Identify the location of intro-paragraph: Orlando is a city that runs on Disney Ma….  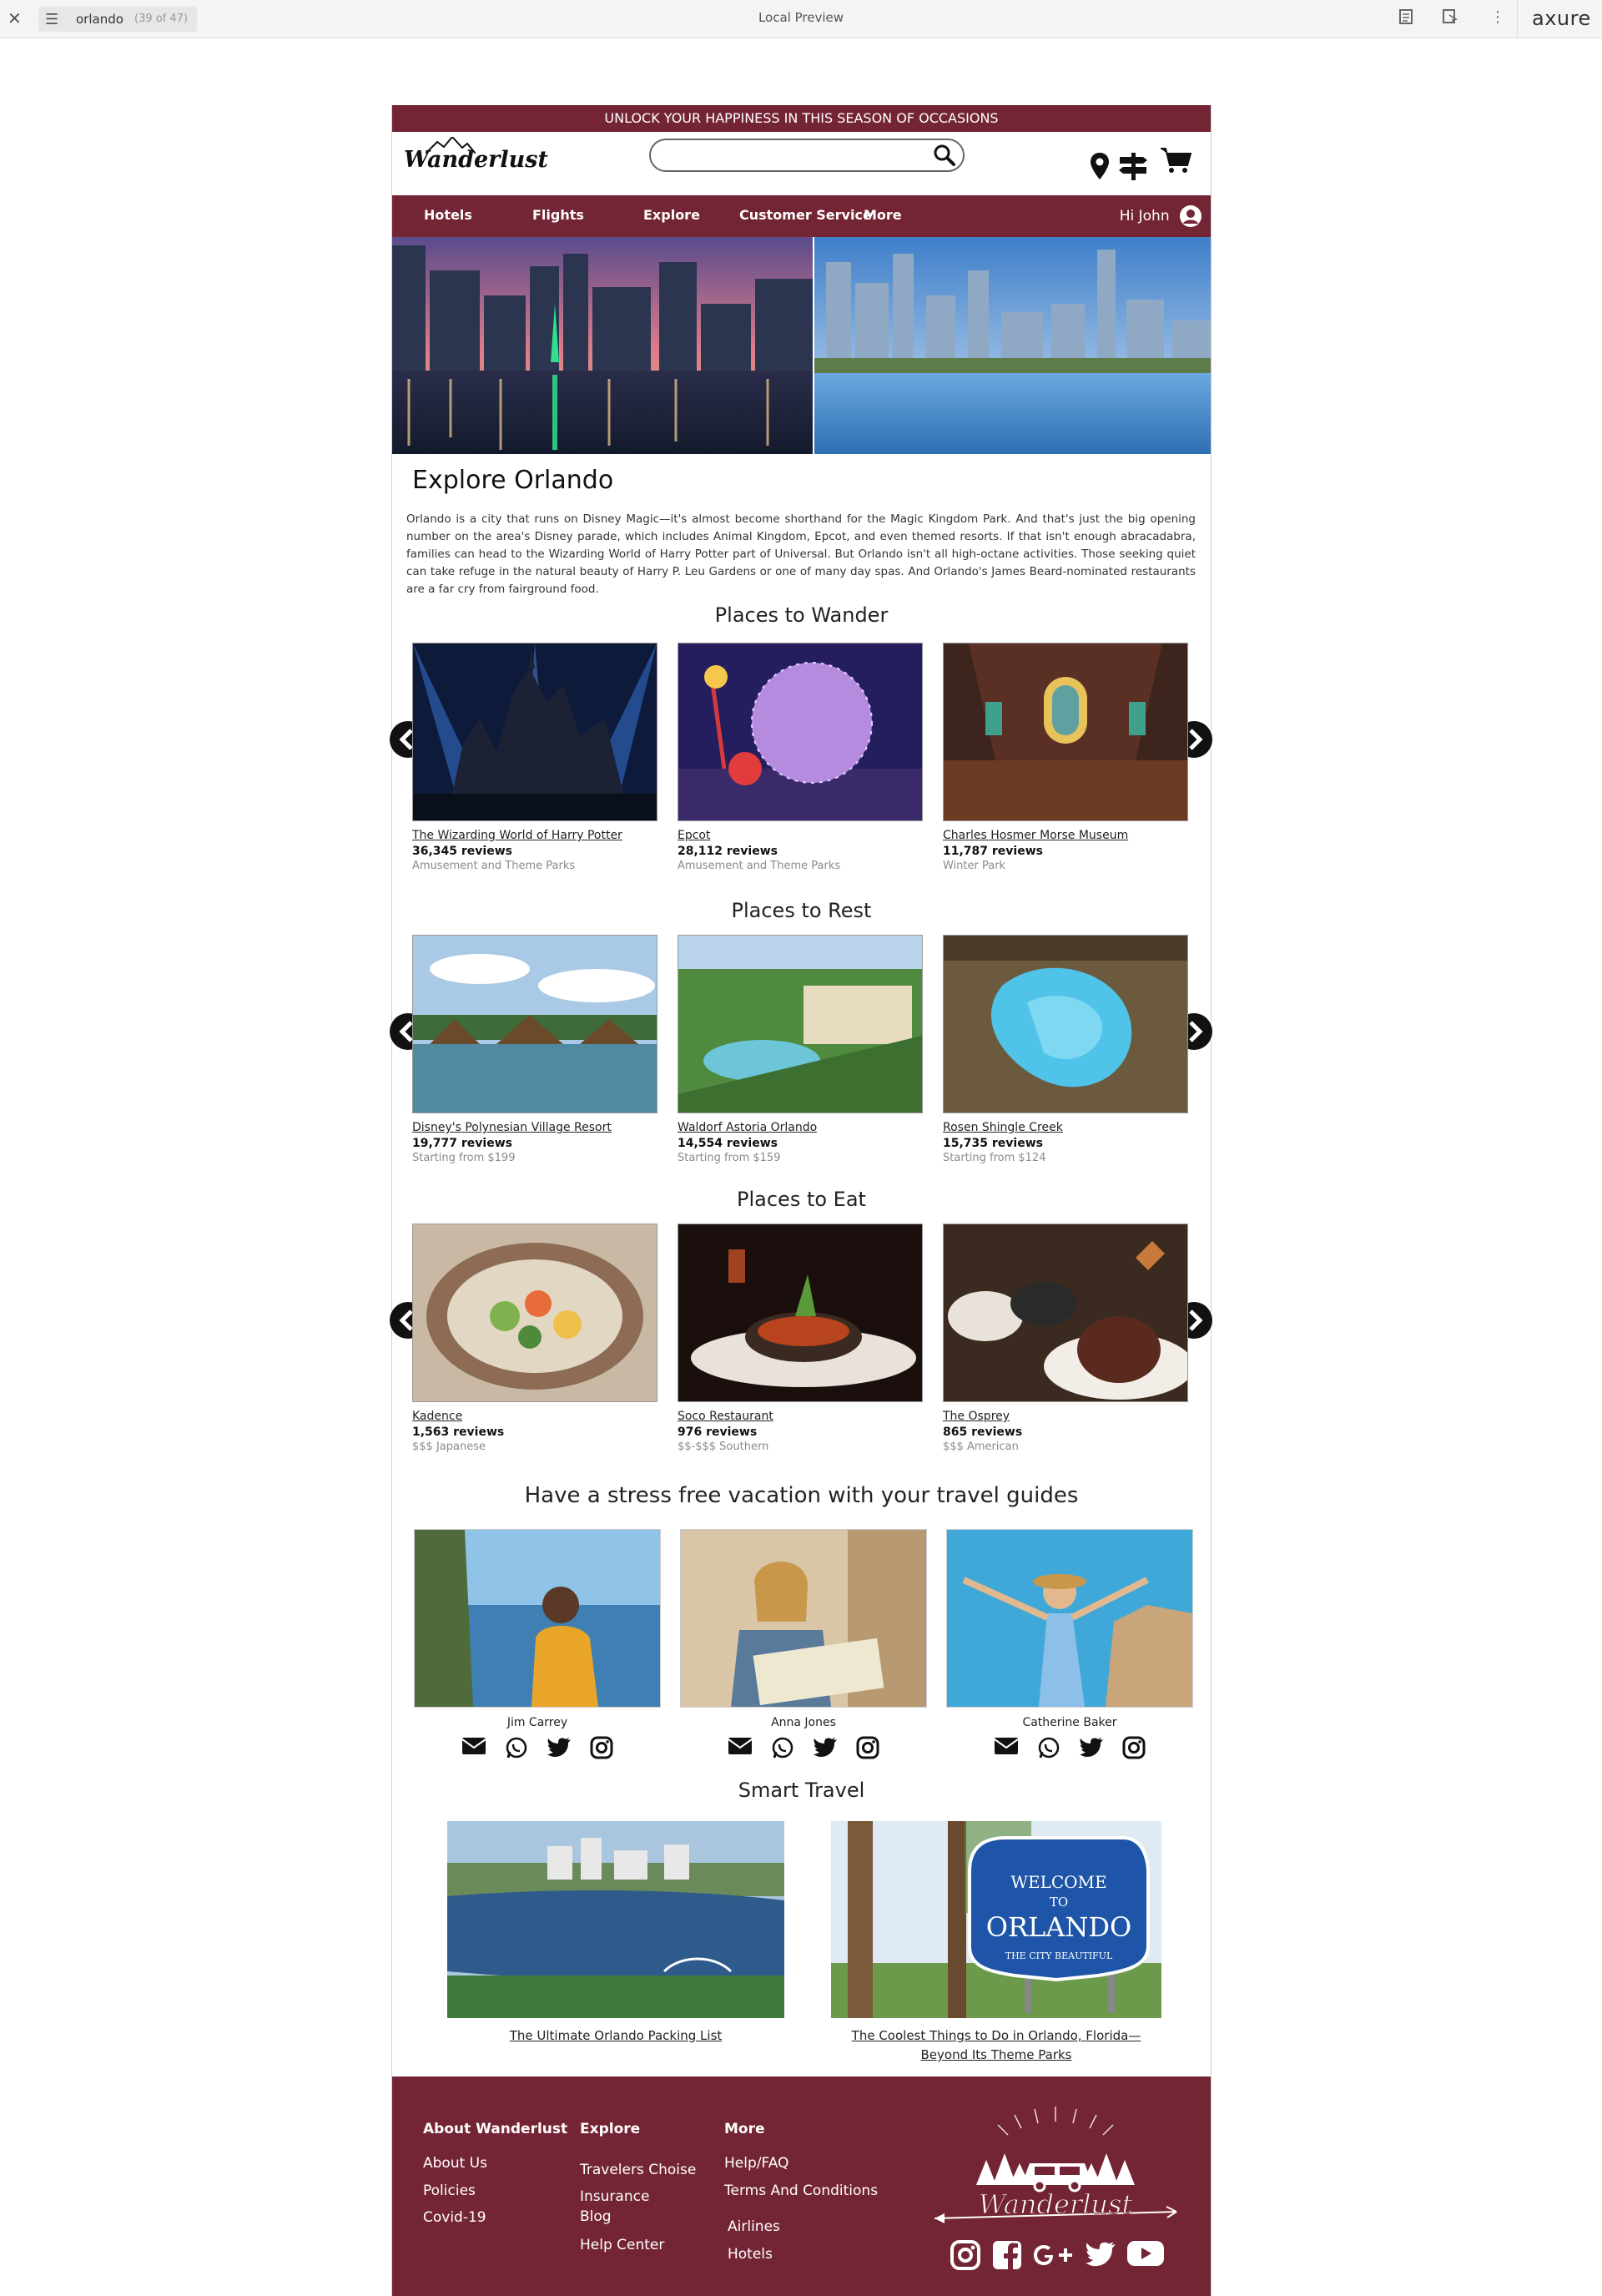
(801, 554).